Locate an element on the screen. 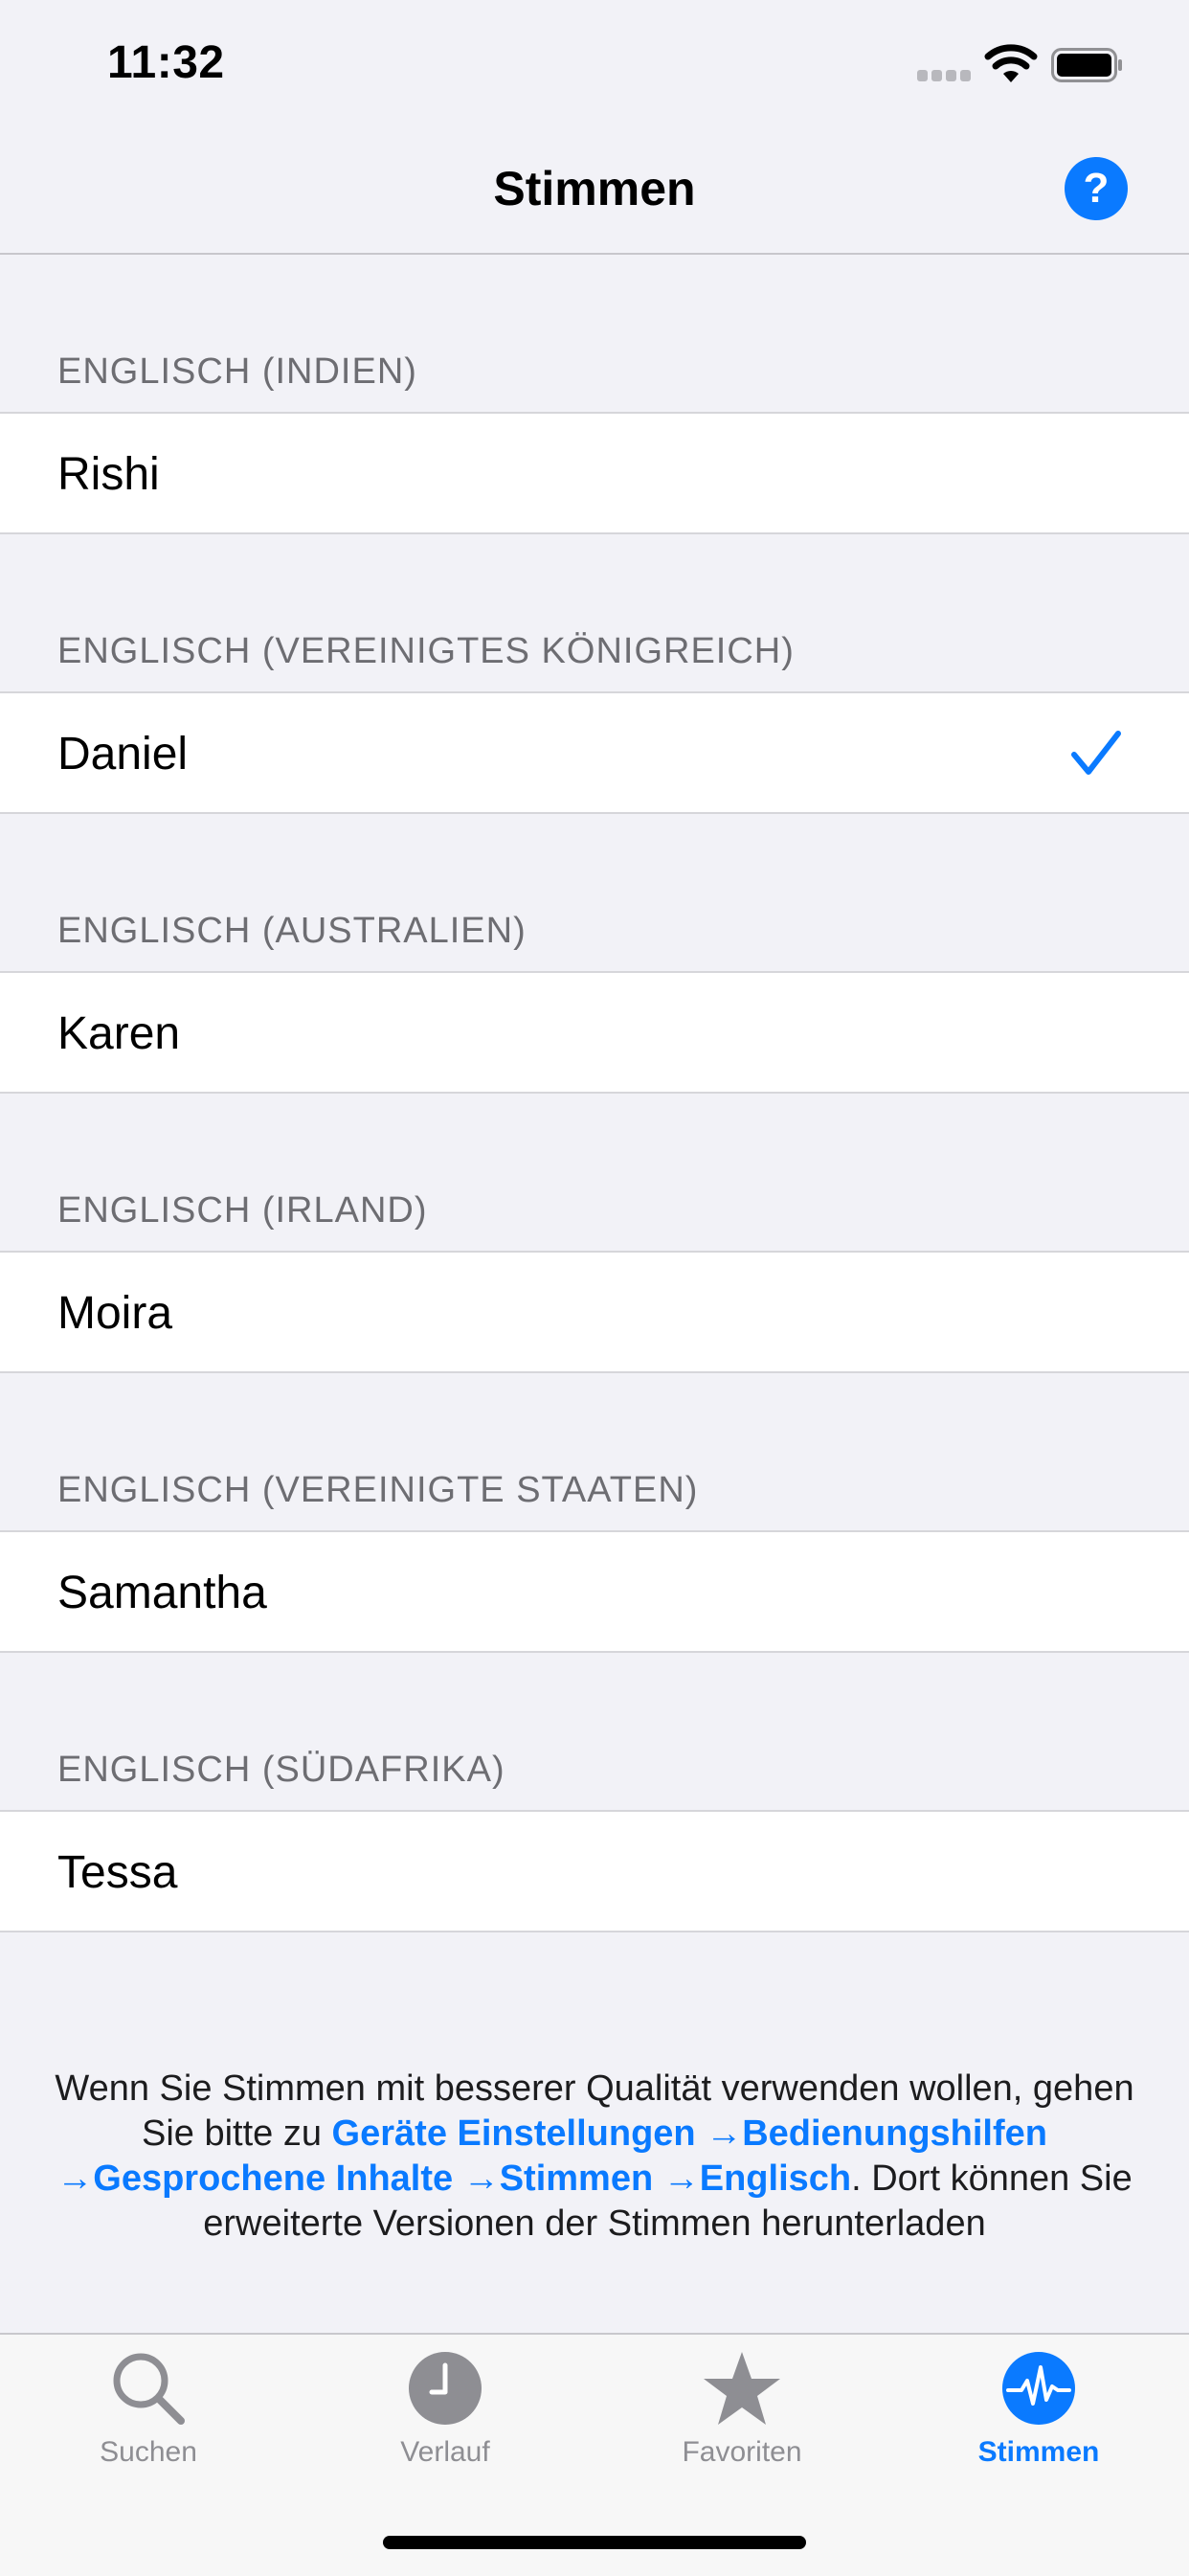 Image resolution: width=1189 pixels, height=2576 pixels. voice-row-moira: Moira is located at coordinates (594, 1312).